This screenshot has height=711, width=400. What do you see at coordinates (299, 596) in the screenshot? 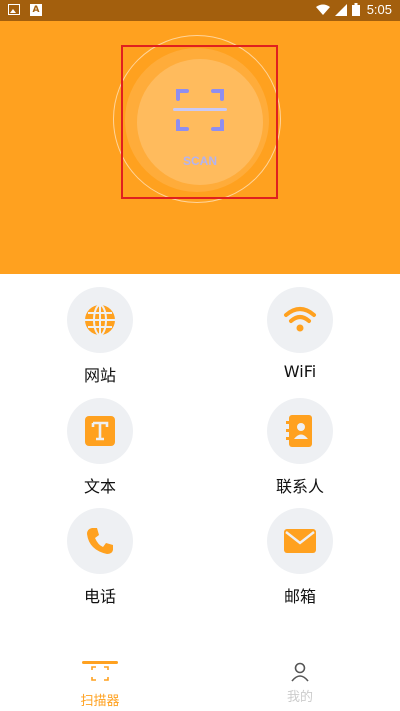
I see `grid-label: 邮箱` at bounding box center [299, 596].